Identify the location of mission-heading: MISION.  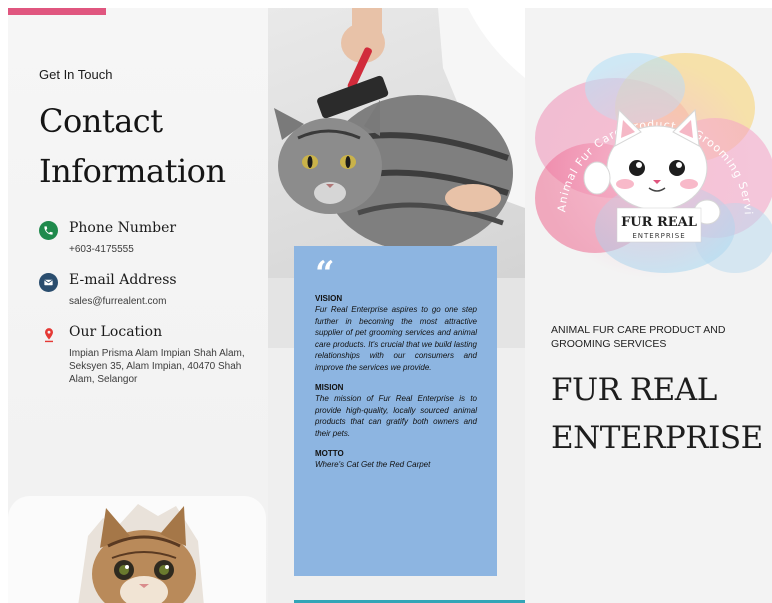
(329, 387).